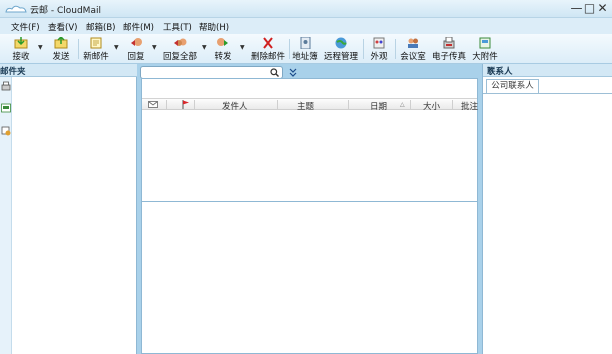  I want to click on menu-file: 文件(F), so click(25, 27).